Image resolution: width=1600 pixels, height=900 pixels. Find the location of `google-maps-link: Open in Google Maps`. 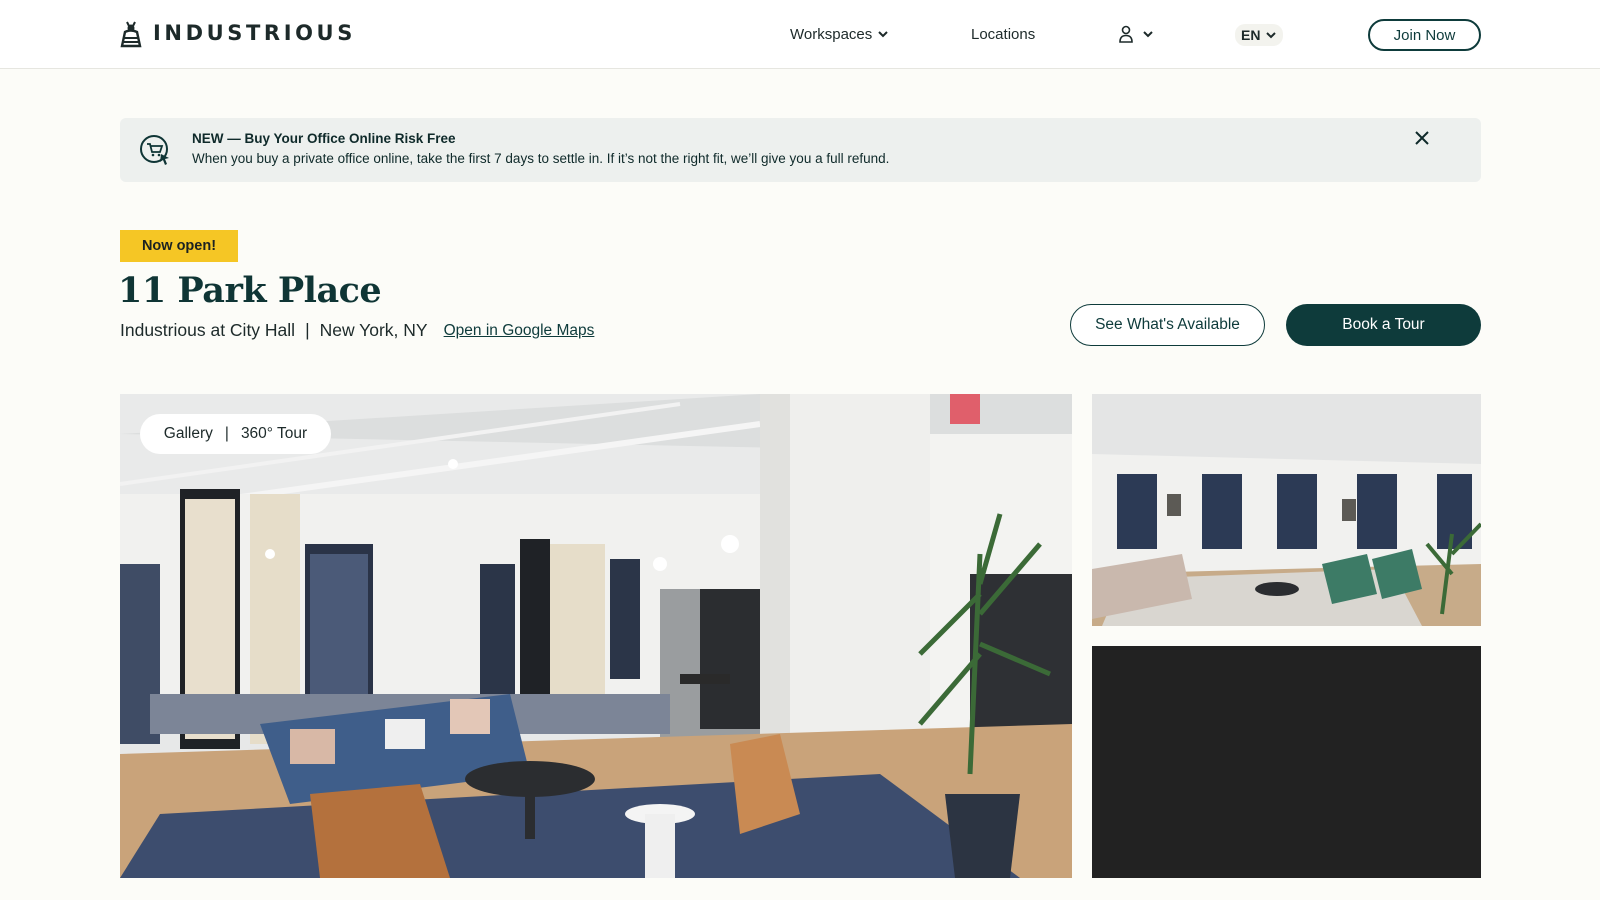

google-maps-link: Open in Google Maps is located at coordinates (519, 331).